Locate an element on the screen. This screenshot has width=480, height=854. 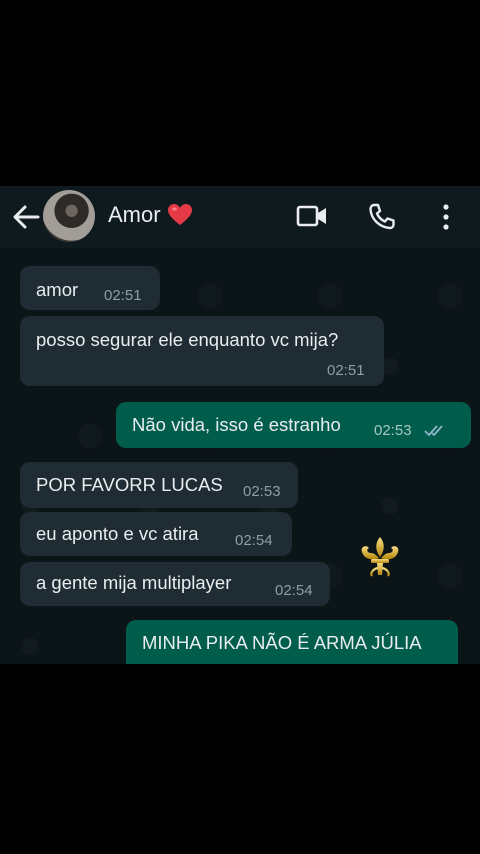
heart-icon is located at coordinates (179, 214).